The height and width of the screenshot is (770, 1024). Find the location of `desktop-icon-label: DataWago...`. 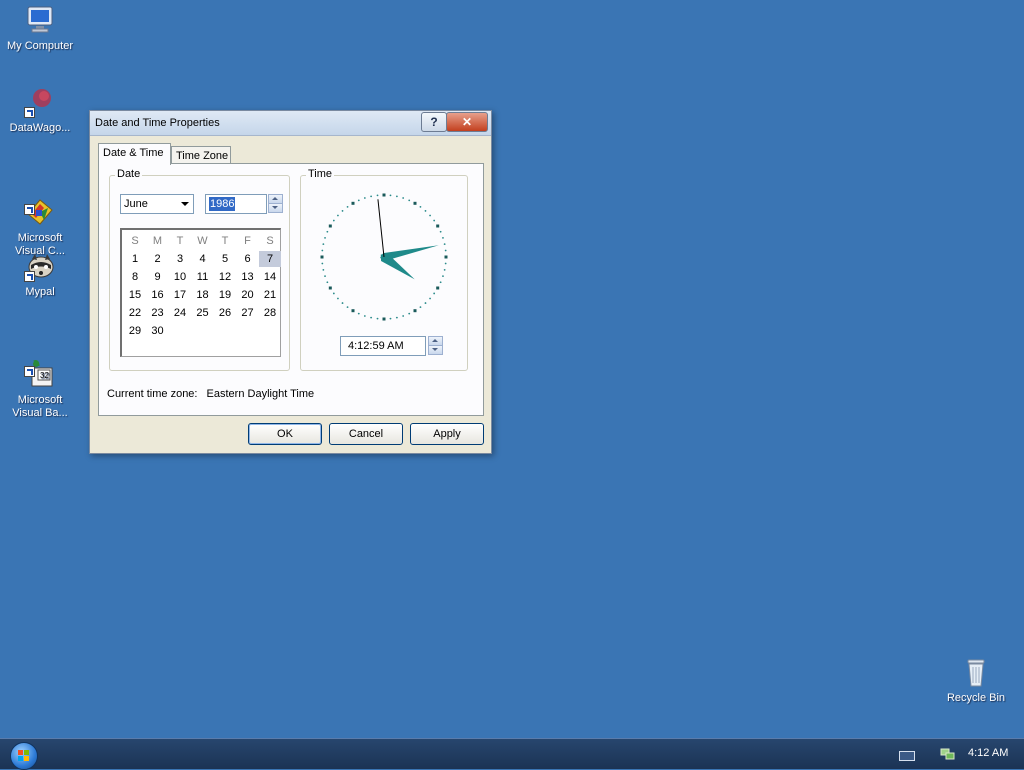

desktop-icon-label: DataWago... is located at coordinates (40, 128).